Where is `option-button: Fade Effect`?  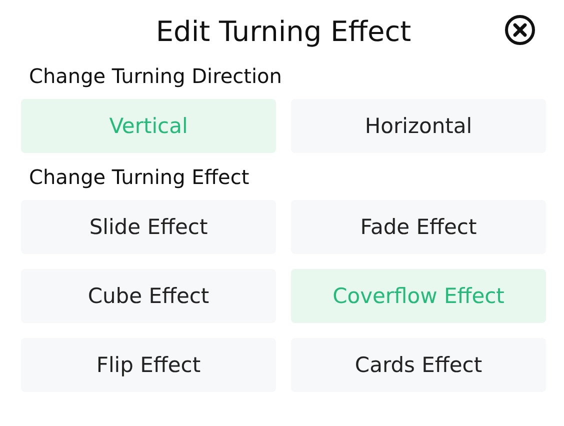
option-button: Fade Effect is located at coordinates (418, 227).